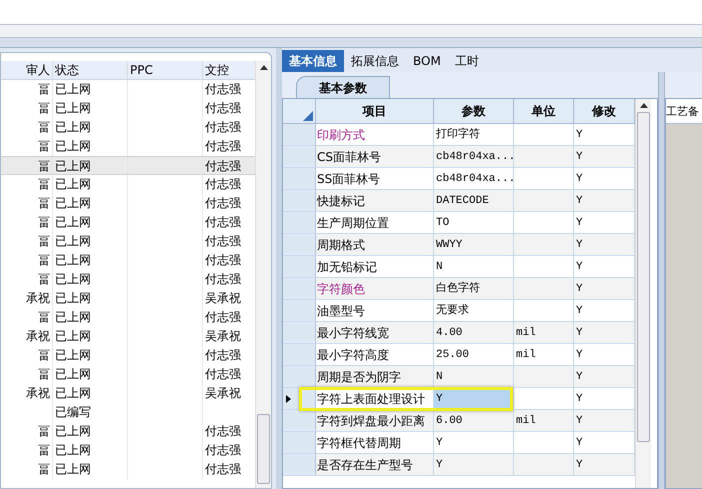  What do you see at coordinates (474, 288) in the screenshot?
I see `table-cell: 白色字符` at bounding box center [474, 288].